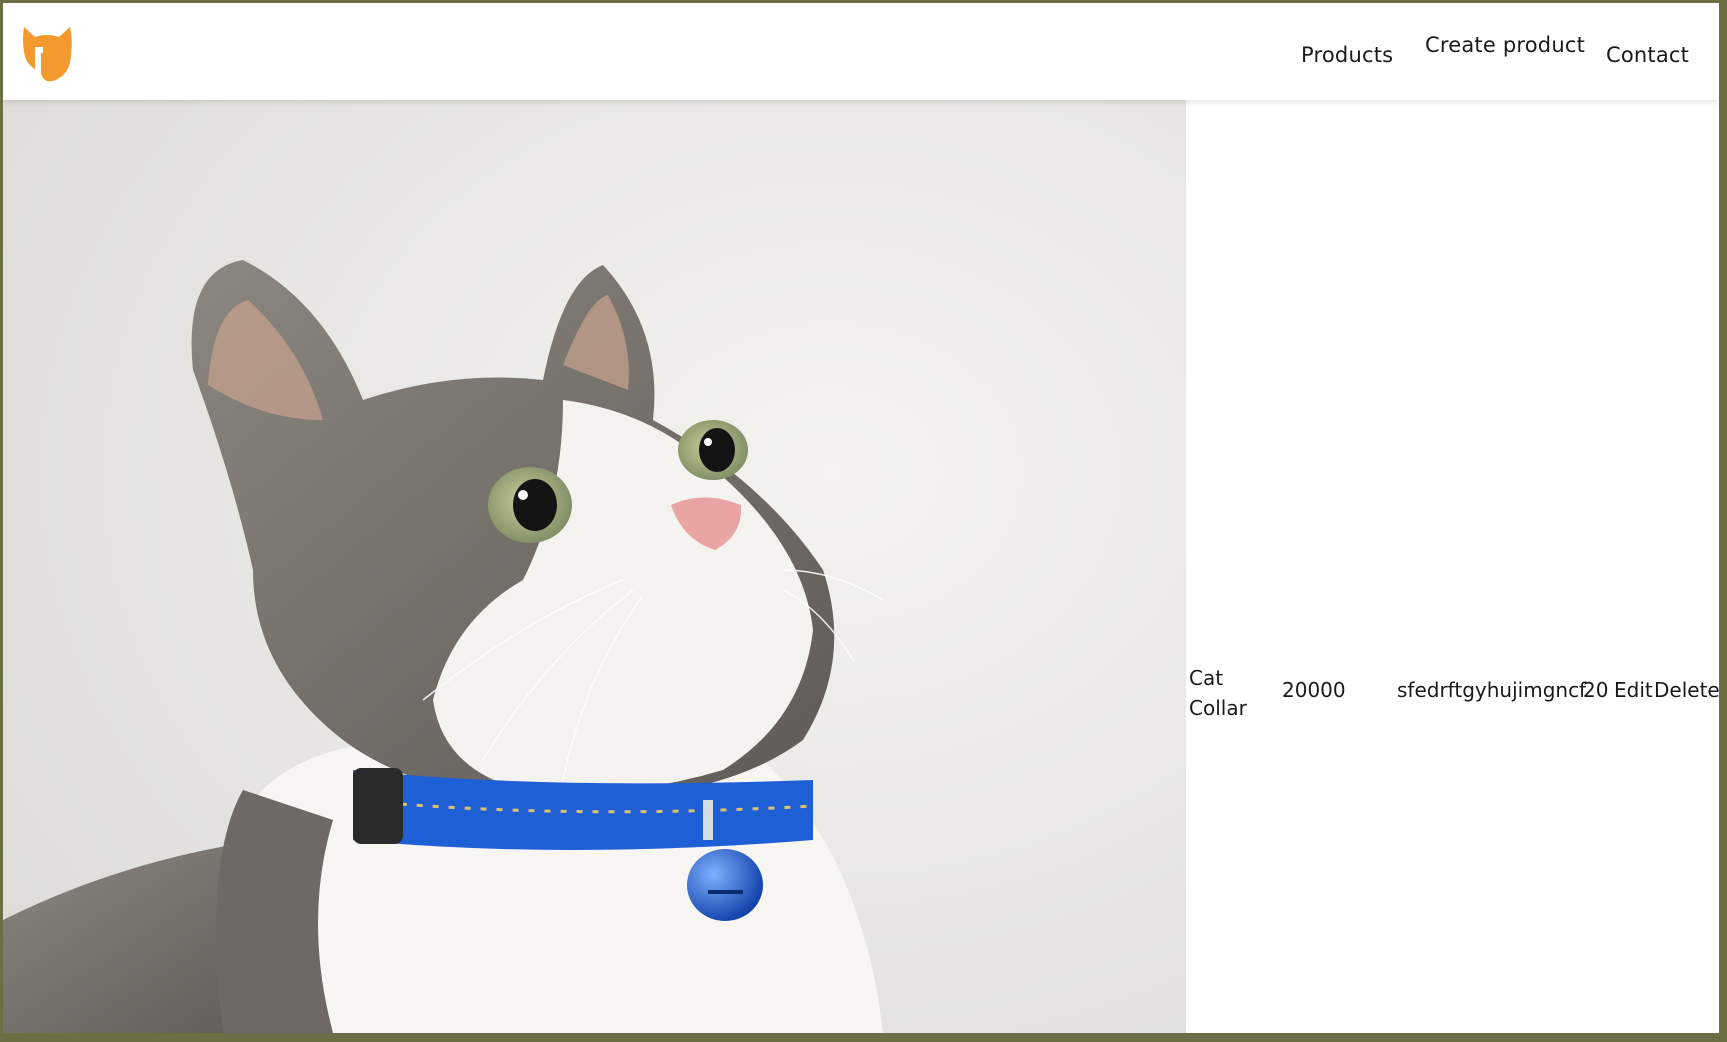 This screenshot has width=1727, height=1042. Describe the element at coordinates (861, 51) in the screenshot. I see `site-header: Products Create product Contact` at that location.